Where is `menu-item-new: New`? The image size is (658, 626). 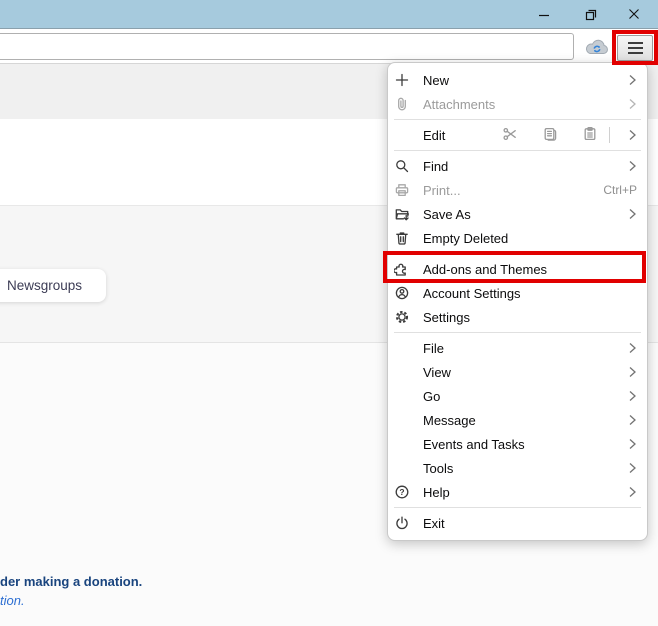
menu-item-new: New is located at coordinates (517, 80).